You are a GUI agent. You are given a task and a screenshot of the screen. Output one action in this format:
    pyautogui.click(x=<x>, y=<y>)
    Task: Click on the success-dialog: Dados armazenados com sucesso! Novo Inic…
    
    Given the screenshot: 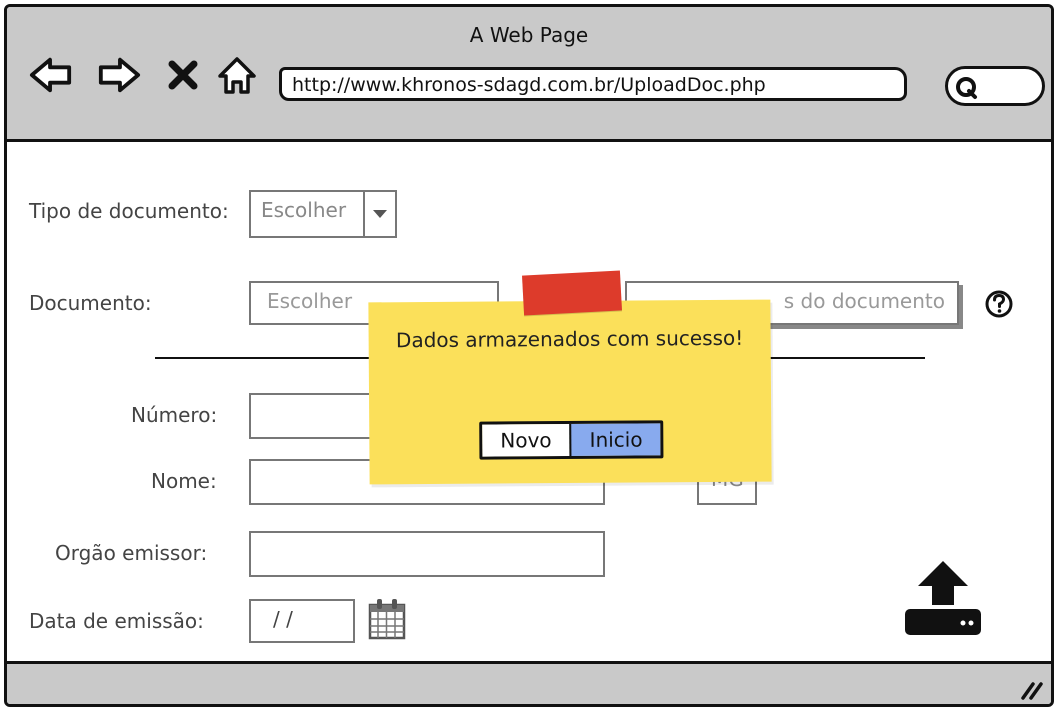 What is the action you would take?
    pyautogui.click(x=570, y=392)
    